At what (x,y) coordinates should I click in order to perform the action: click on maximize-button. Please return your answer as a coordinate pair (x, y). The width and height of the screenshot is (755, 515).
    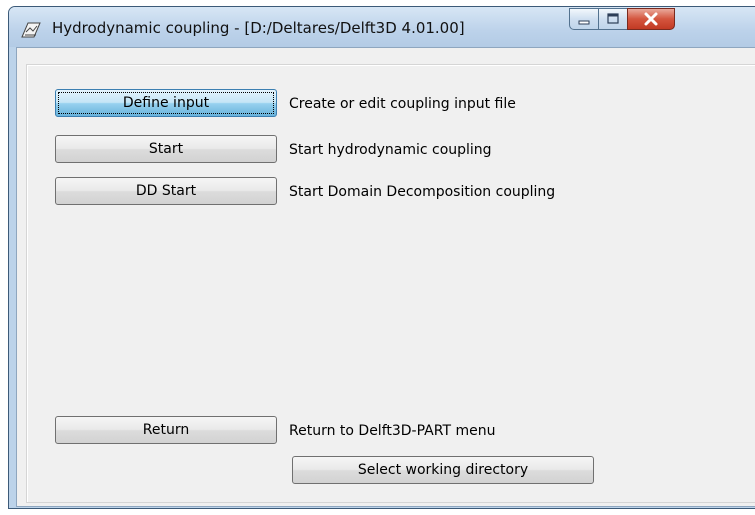
    Looking at the image, I should click on (613, 19).